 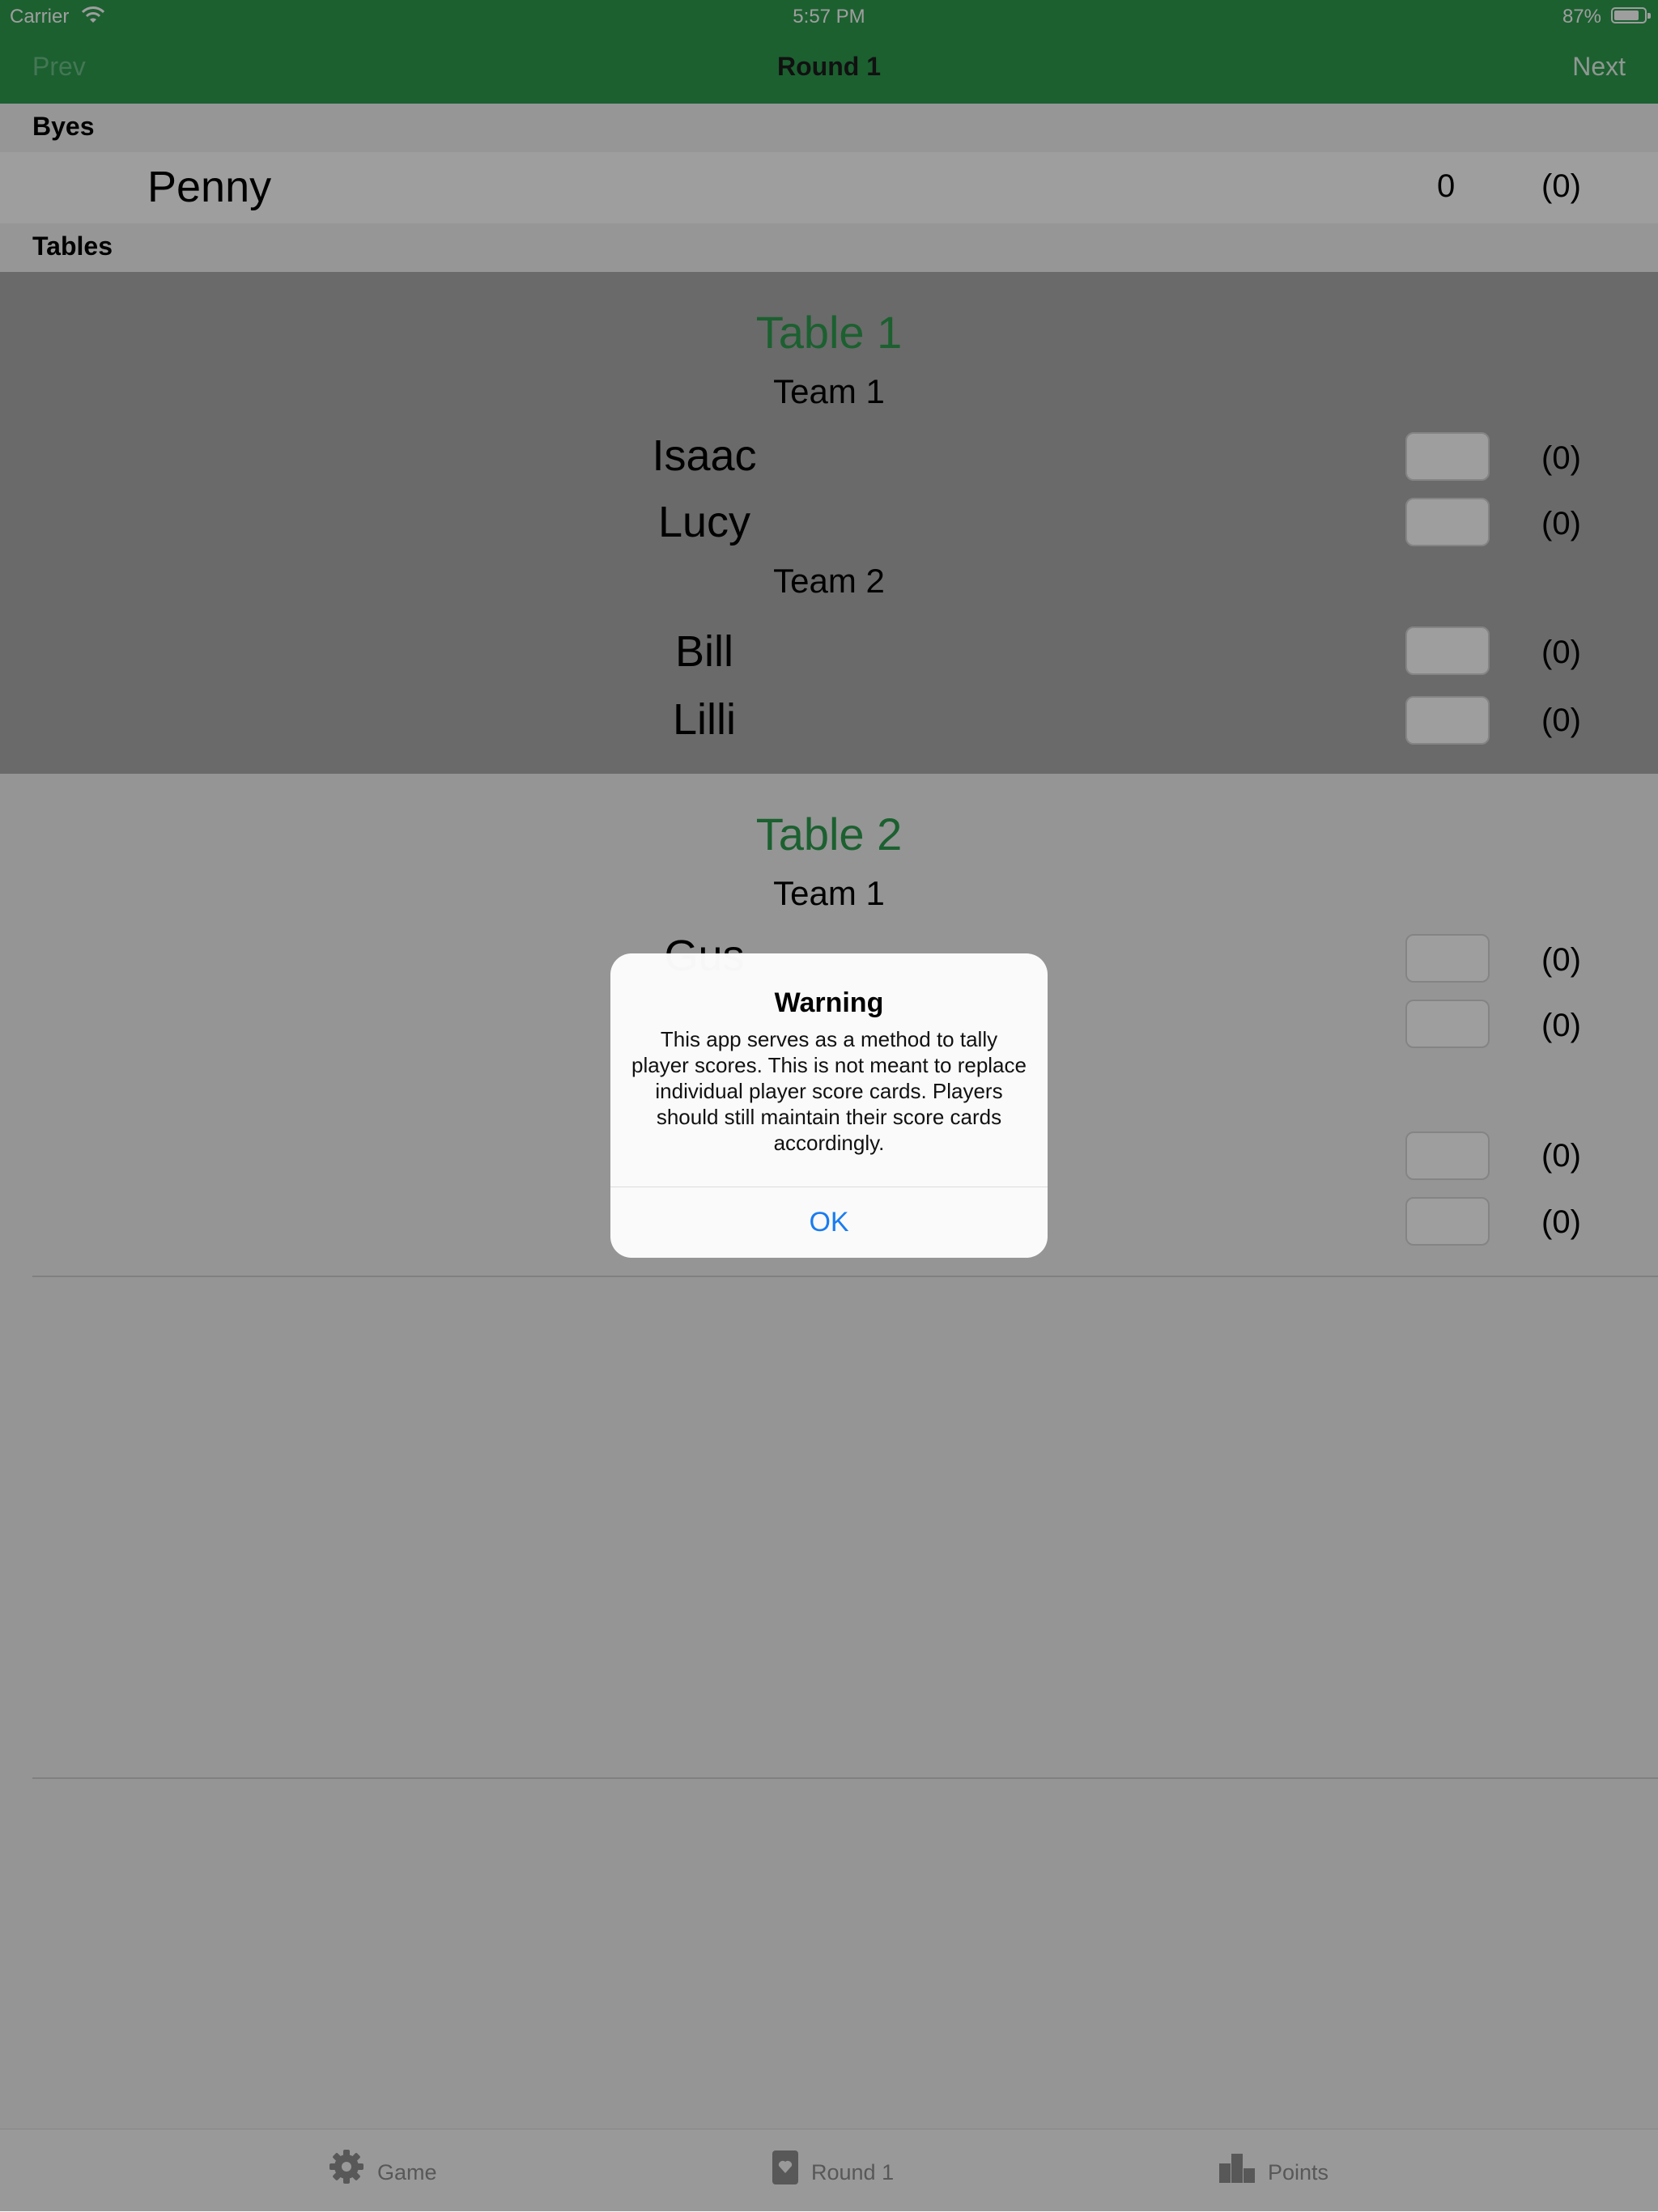 What do you see at coordinates (829, 1222) in the screenshot?
I see `ok-button: OK` at bounding box center [829, 1222].